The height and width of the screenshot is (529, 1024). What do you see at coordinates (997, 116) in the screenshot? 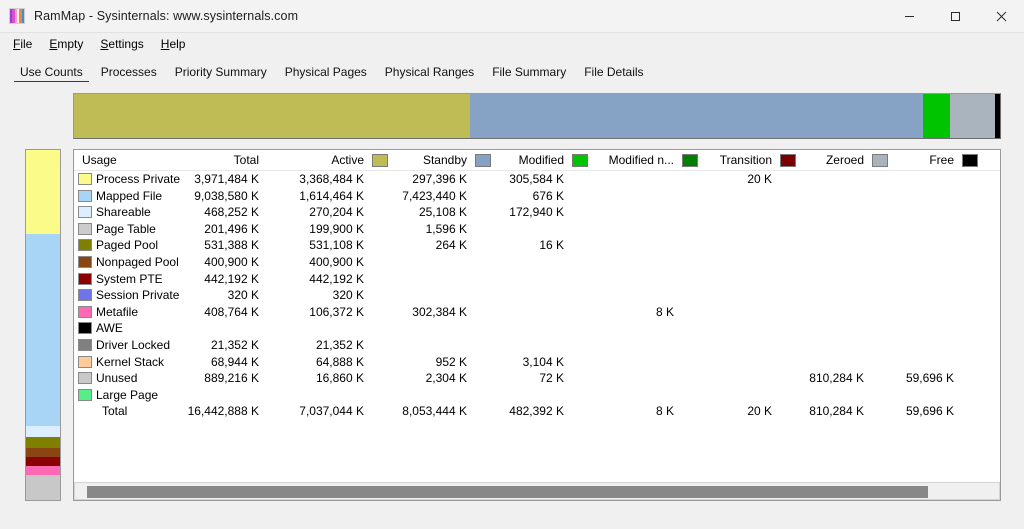
I see `bar-segment-free` at bounding box center [997, 116].